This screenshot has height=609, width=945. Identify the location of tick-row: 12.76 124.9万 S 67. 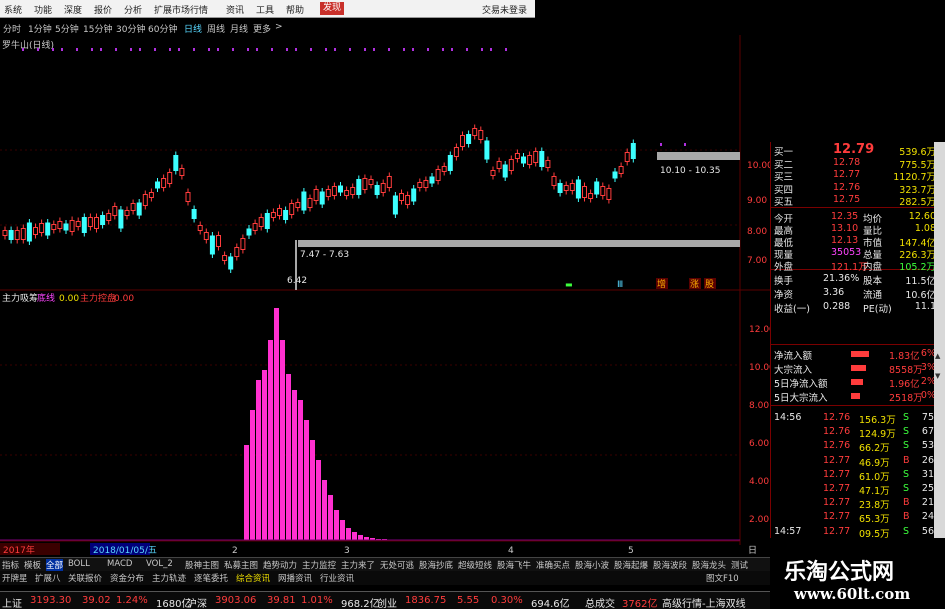
(858, 433).